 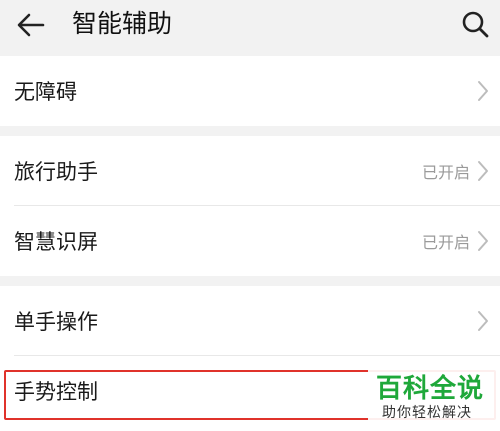 I want to click on watermark-slogan: 助你轻松解决, so click(x=427, y=413).